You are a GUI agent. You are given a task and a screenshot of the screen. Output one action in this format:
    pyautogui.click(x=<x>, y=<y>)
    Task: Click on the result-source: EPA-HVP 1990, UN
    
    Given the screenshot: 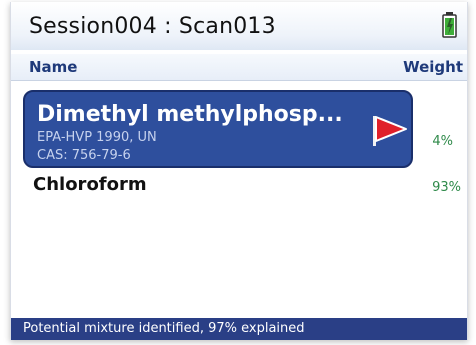 What is the action you would take?
    pyautogui.click(x=97, y=137)
    